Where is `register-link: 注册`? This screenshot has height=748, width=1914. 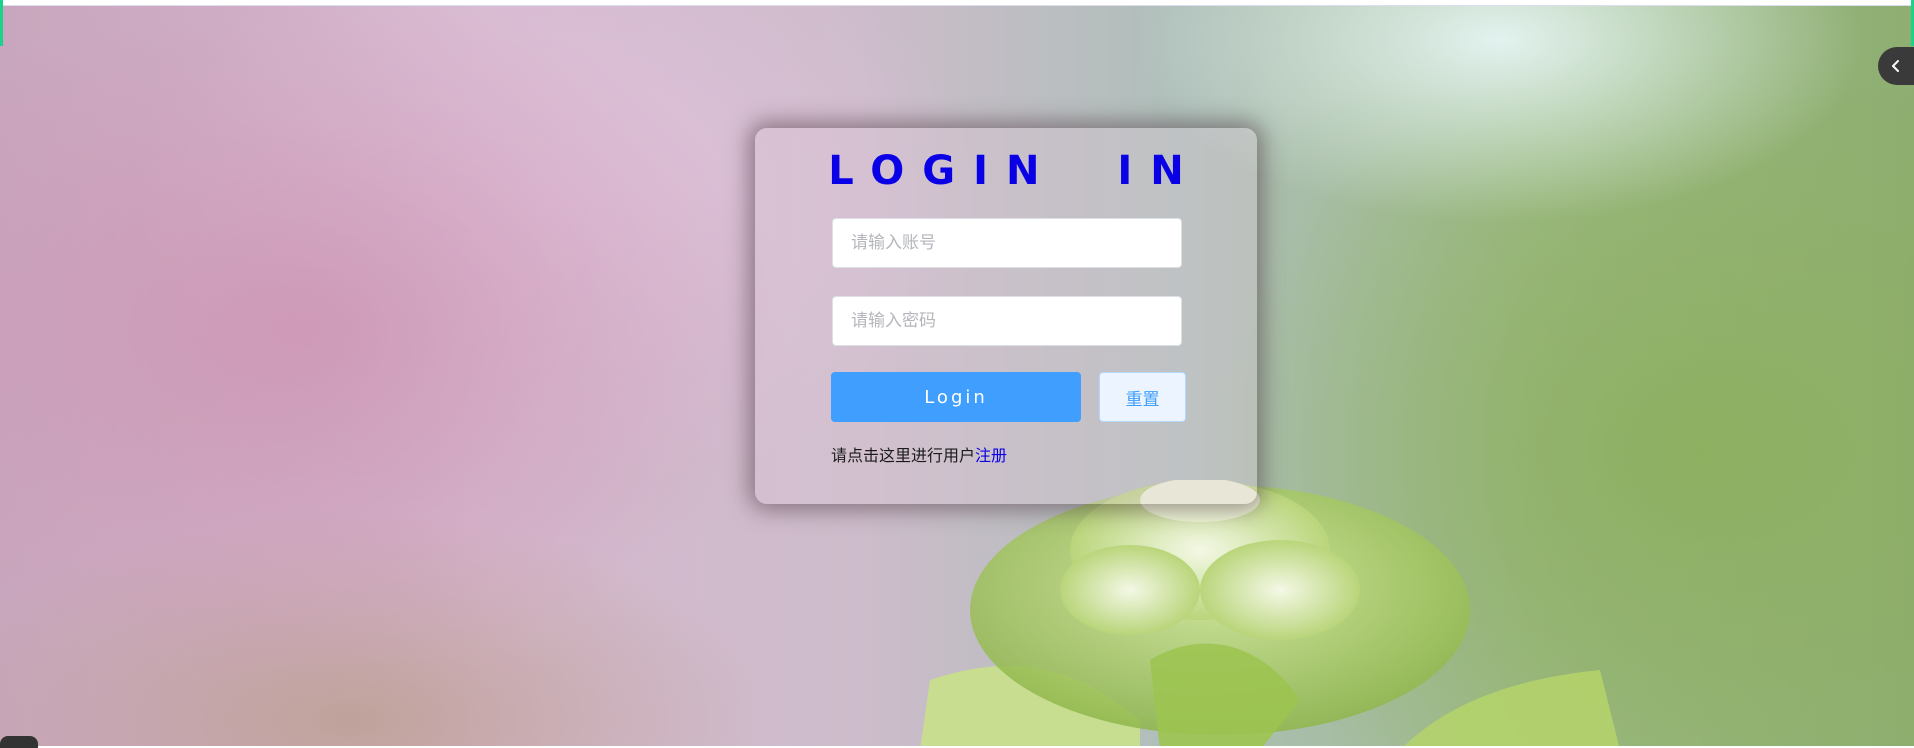
register-link: 注册 is located at coordinates (991, 455).